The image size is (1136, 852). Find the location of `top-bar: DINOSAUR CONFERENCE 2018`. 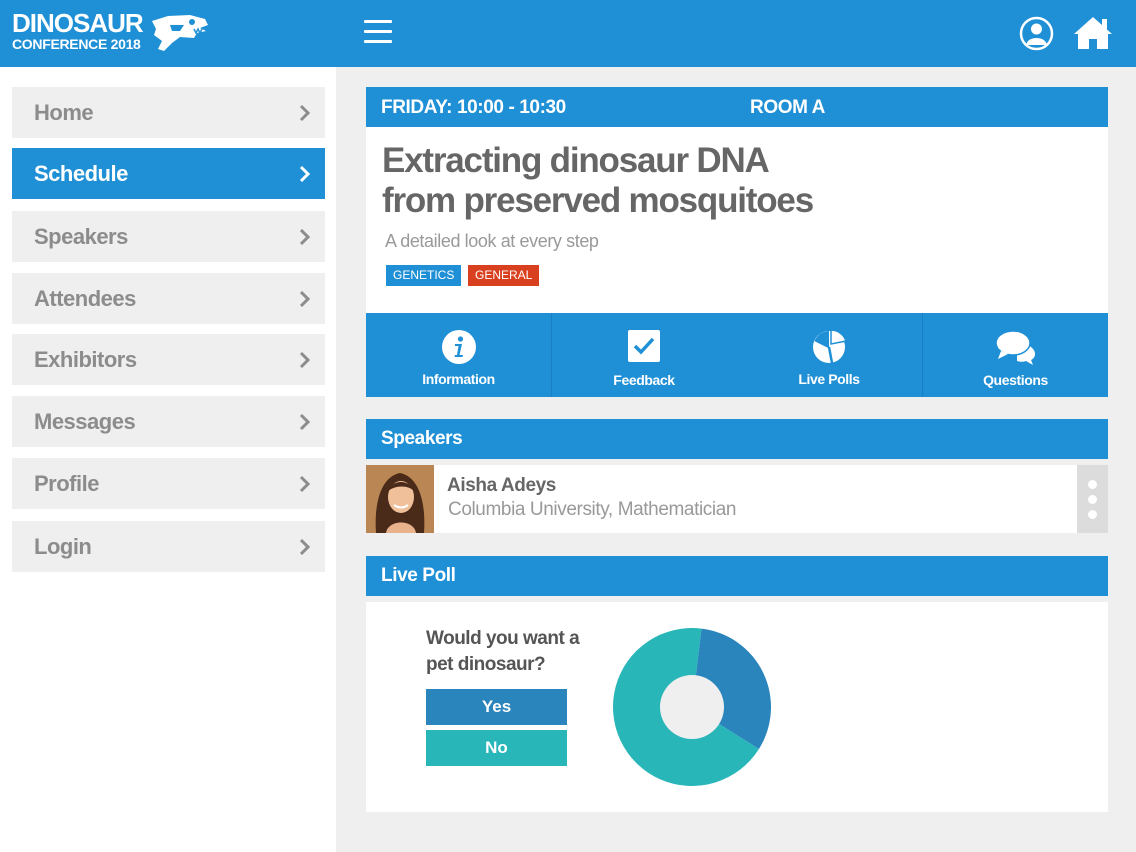

top-bar: DINOSAUR CONFERENCE 2018 is located at coordinates (568, 33).